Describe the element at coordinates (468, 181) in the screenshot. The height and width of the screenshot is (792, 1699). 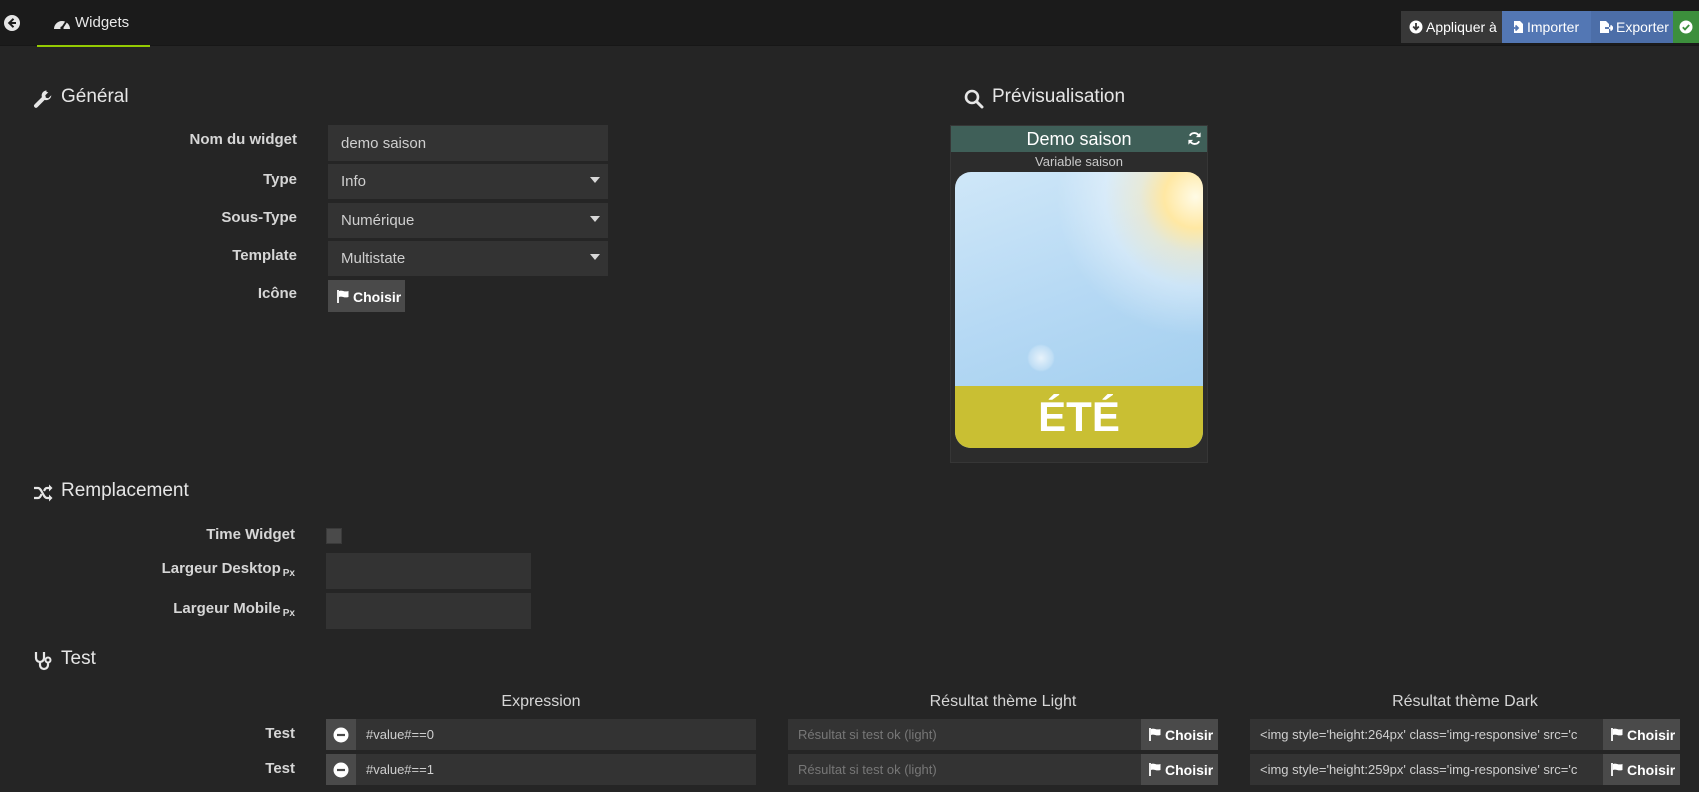
I see `type-select: Info` at that location.